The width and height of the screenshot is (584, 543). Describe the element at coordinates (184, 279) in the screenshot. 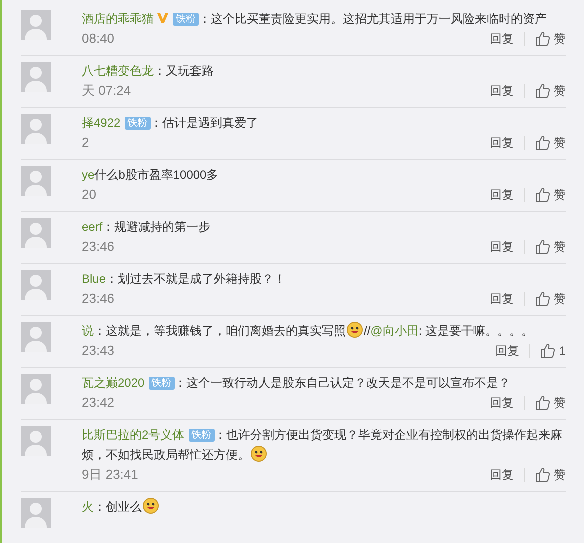

I see `comment-text: Blue：划过去不就是成了外籍持股？！` at that location.